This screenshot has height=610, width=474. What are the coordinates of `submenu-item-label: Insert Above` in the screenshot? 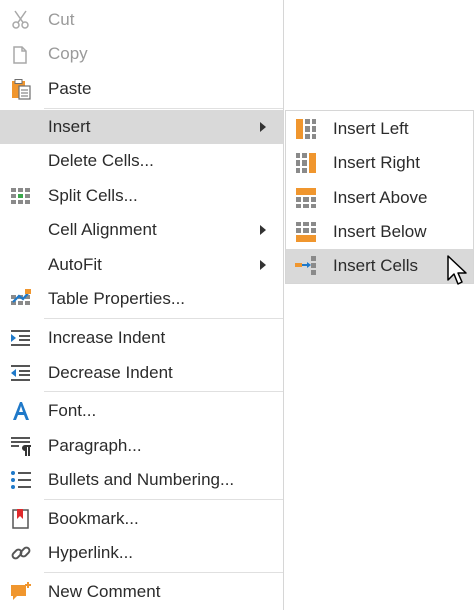 It's located at (380, 197).